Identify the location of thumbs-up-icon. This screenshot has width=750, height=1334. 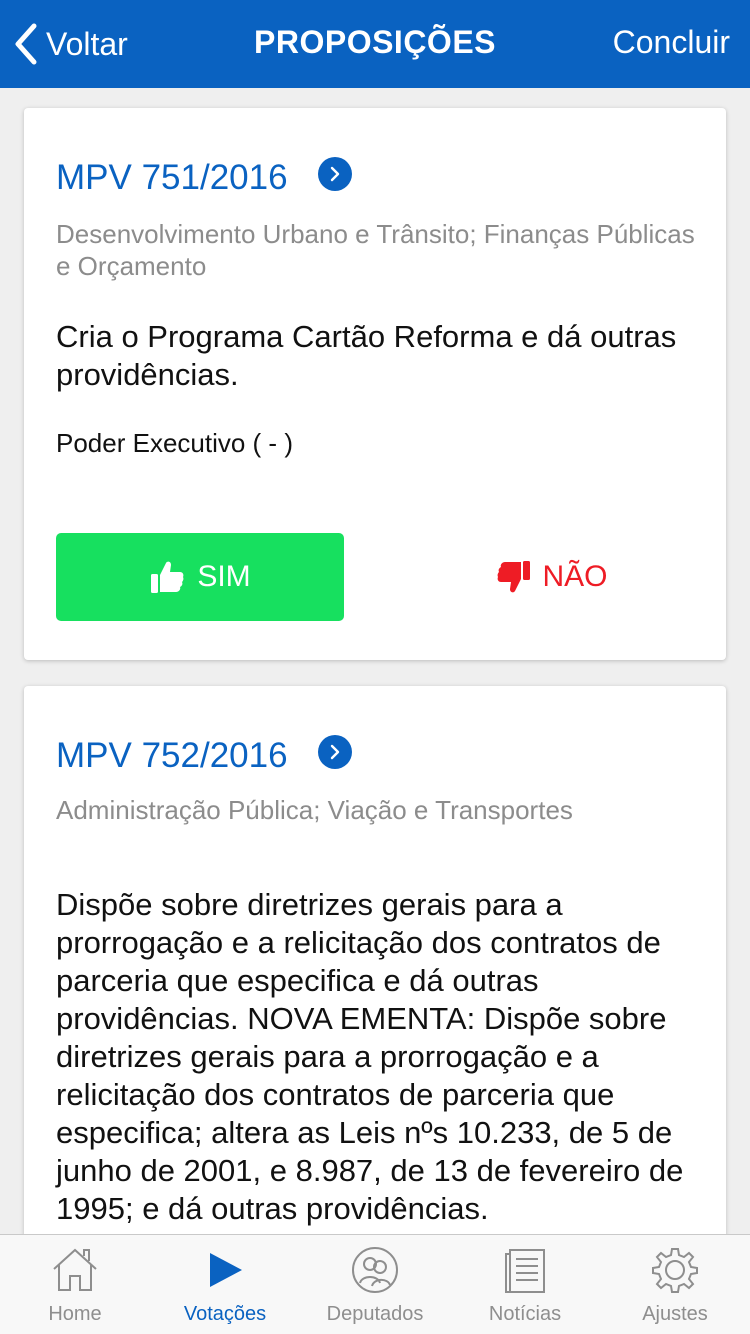
(167, 577).